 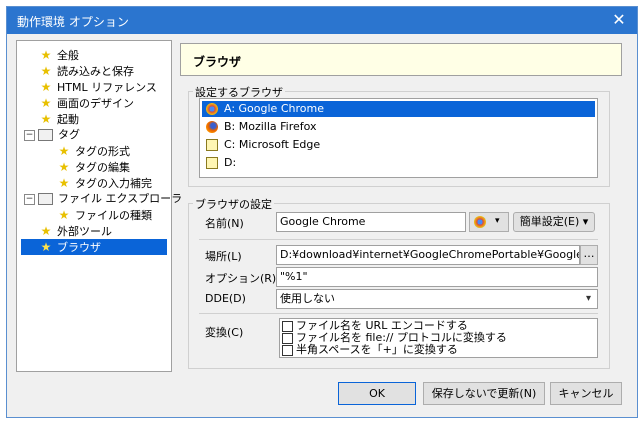 What do you see at coordinates (398, 127) in the screenshot?
I see `browser-list-item-b: B: Mozilla Firefox` at bounding box center [398, 127].